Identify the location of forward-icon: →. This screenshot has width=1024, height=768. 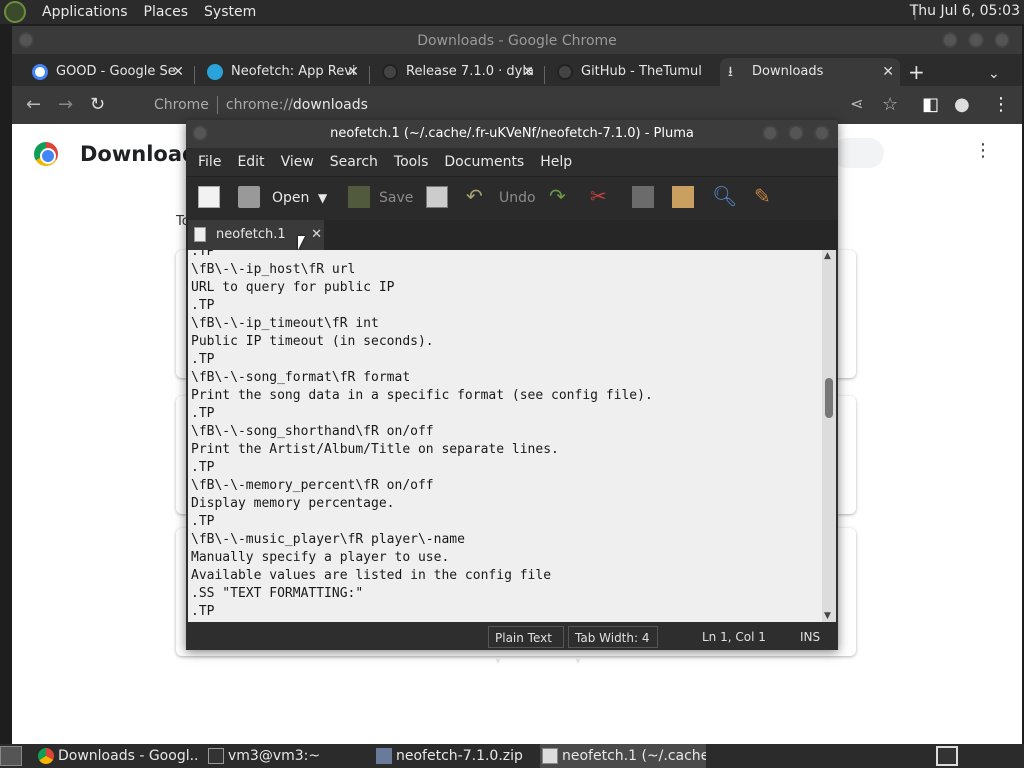
(65, 104).